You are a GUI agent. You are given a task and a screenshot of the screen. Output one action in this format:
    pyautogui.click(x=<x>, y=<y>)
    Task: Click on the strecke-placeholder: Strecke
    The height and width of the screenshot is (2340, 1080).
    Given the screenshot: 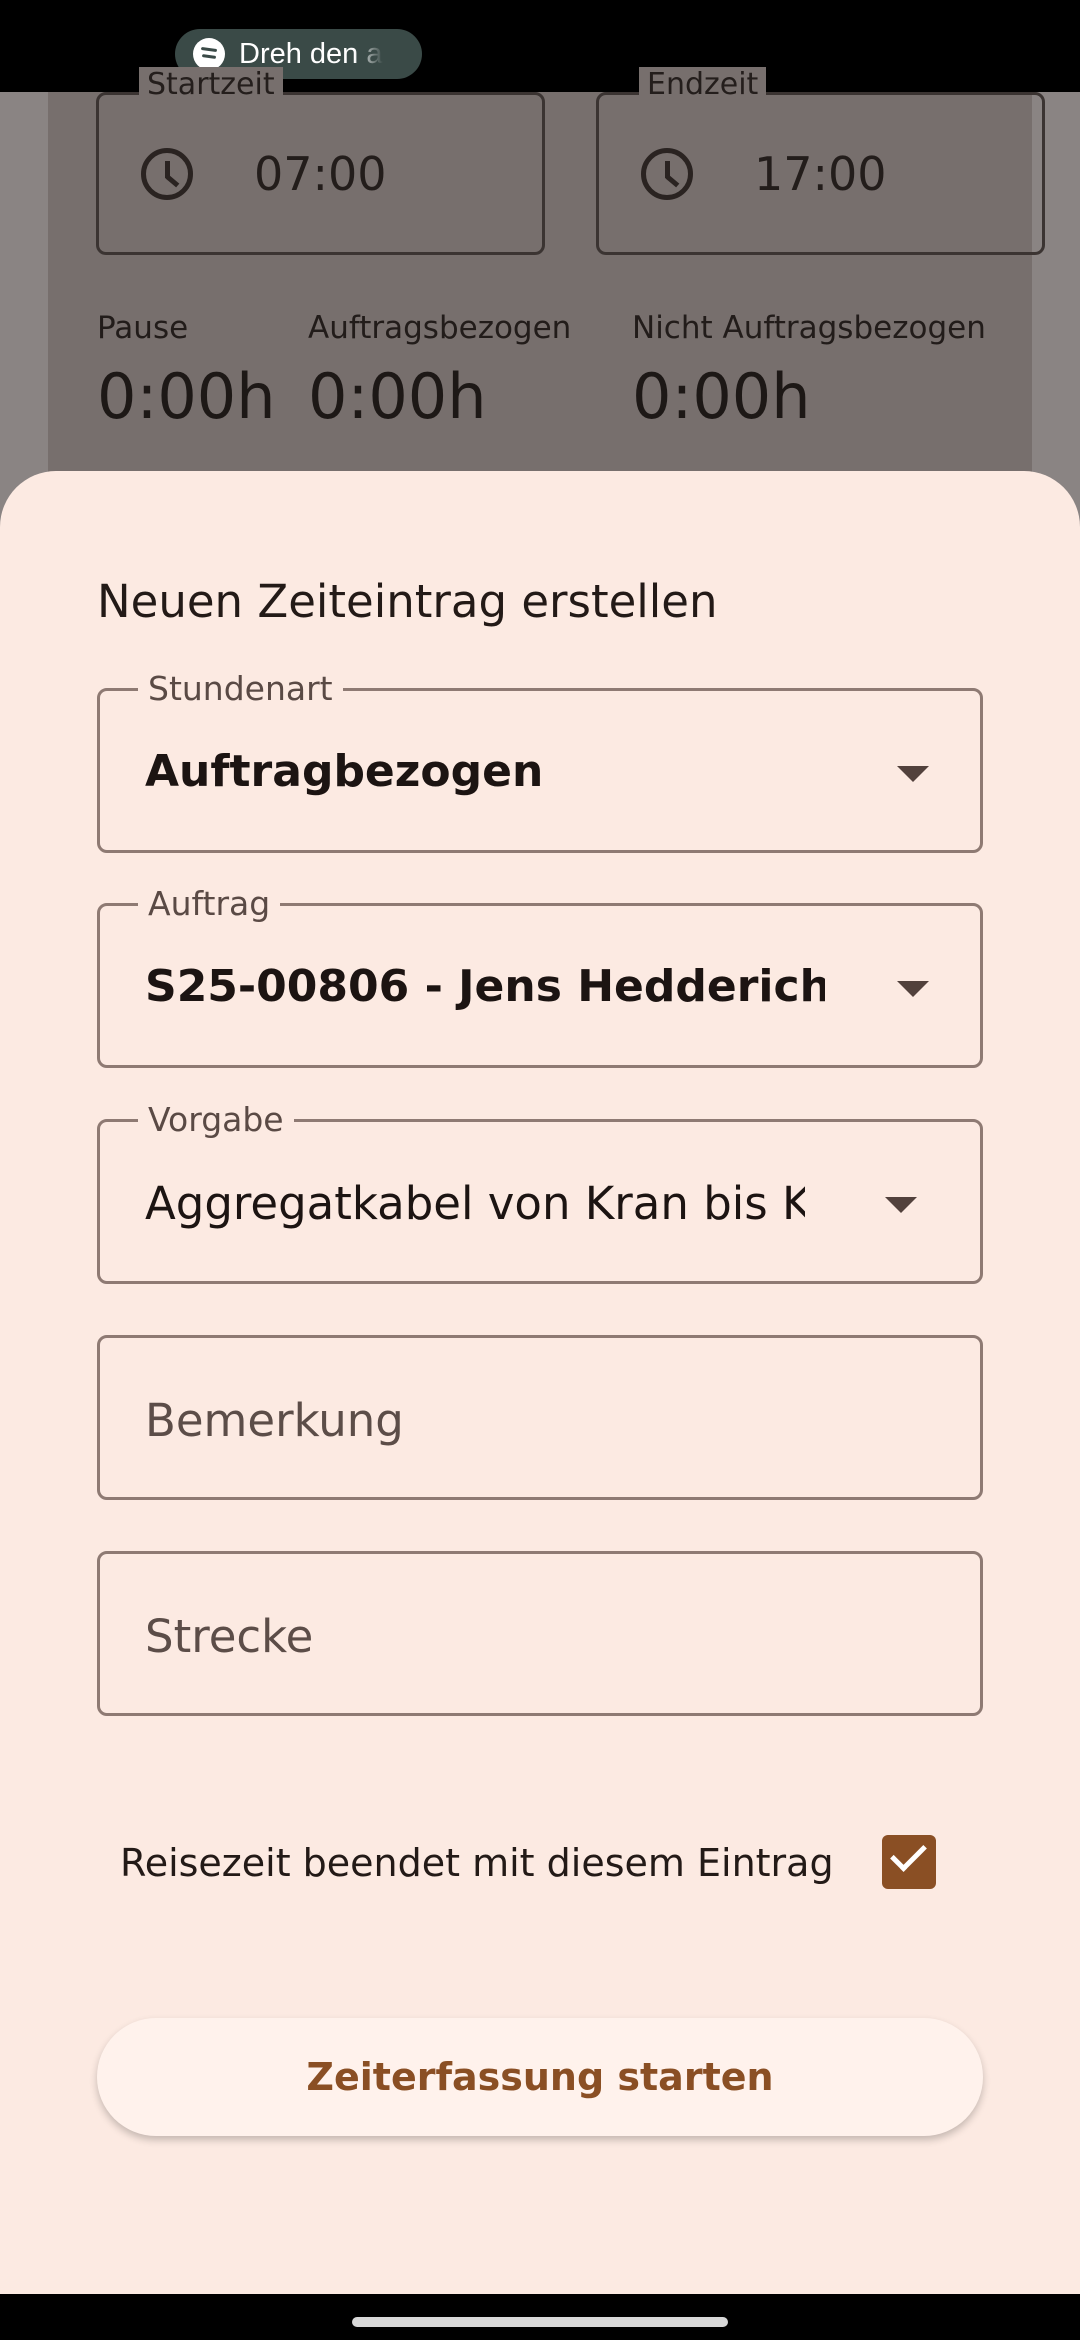 What is the action you would take?
    pyautogui.click(x=229, y=1636)
    